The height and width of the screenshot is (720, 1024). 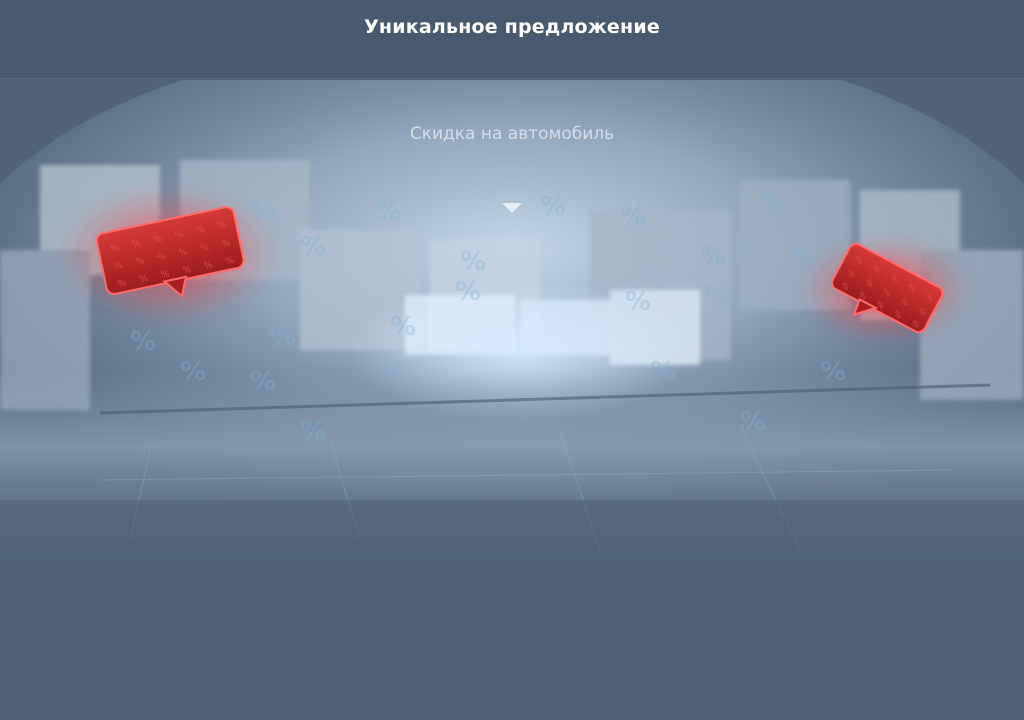 What do you see at coordinates (512, 208) in the screenshot?
I see `chevron-down-icon` at bounding box center [512, 208].